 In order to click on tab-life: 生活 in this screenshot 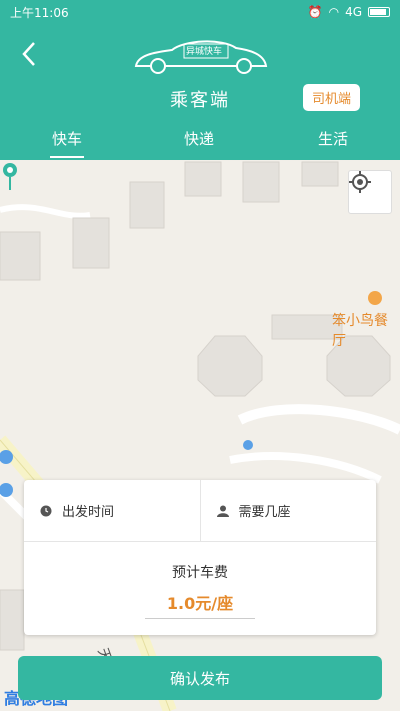, I will do `click(333, 138)`.